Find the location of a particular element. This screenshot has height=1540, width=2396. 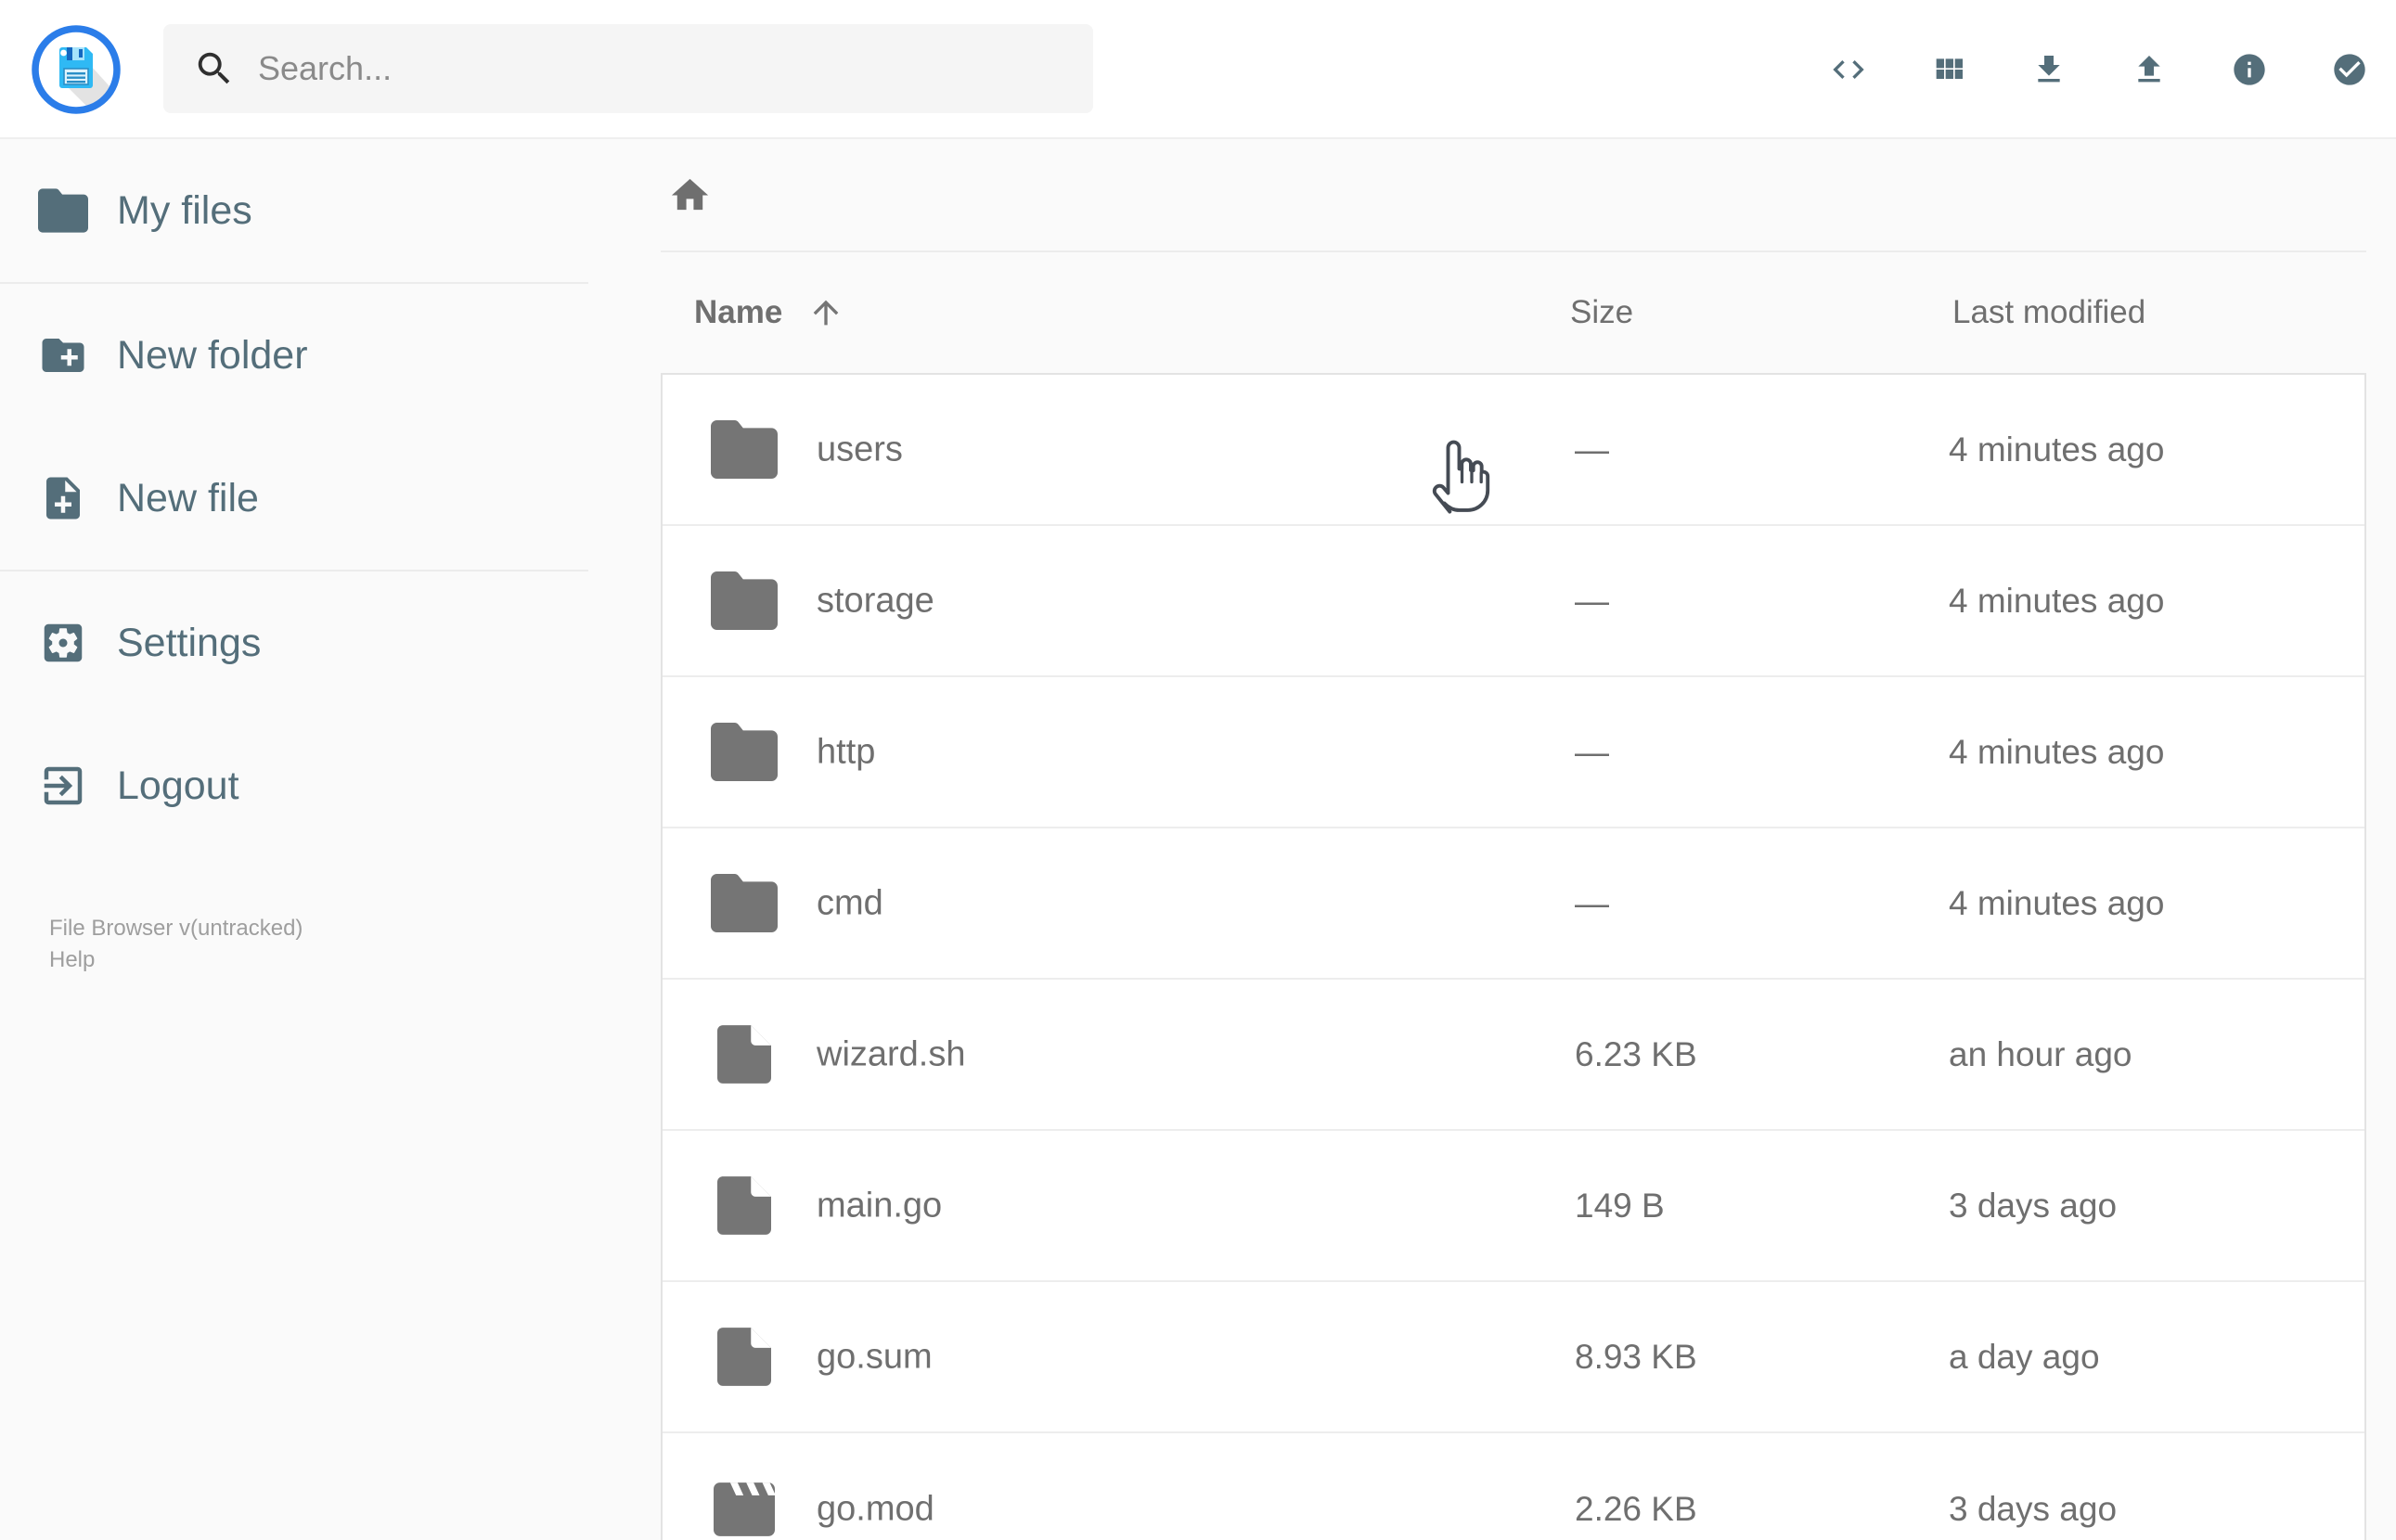

select-multiple-icon is located at coordinates (2349, 69).